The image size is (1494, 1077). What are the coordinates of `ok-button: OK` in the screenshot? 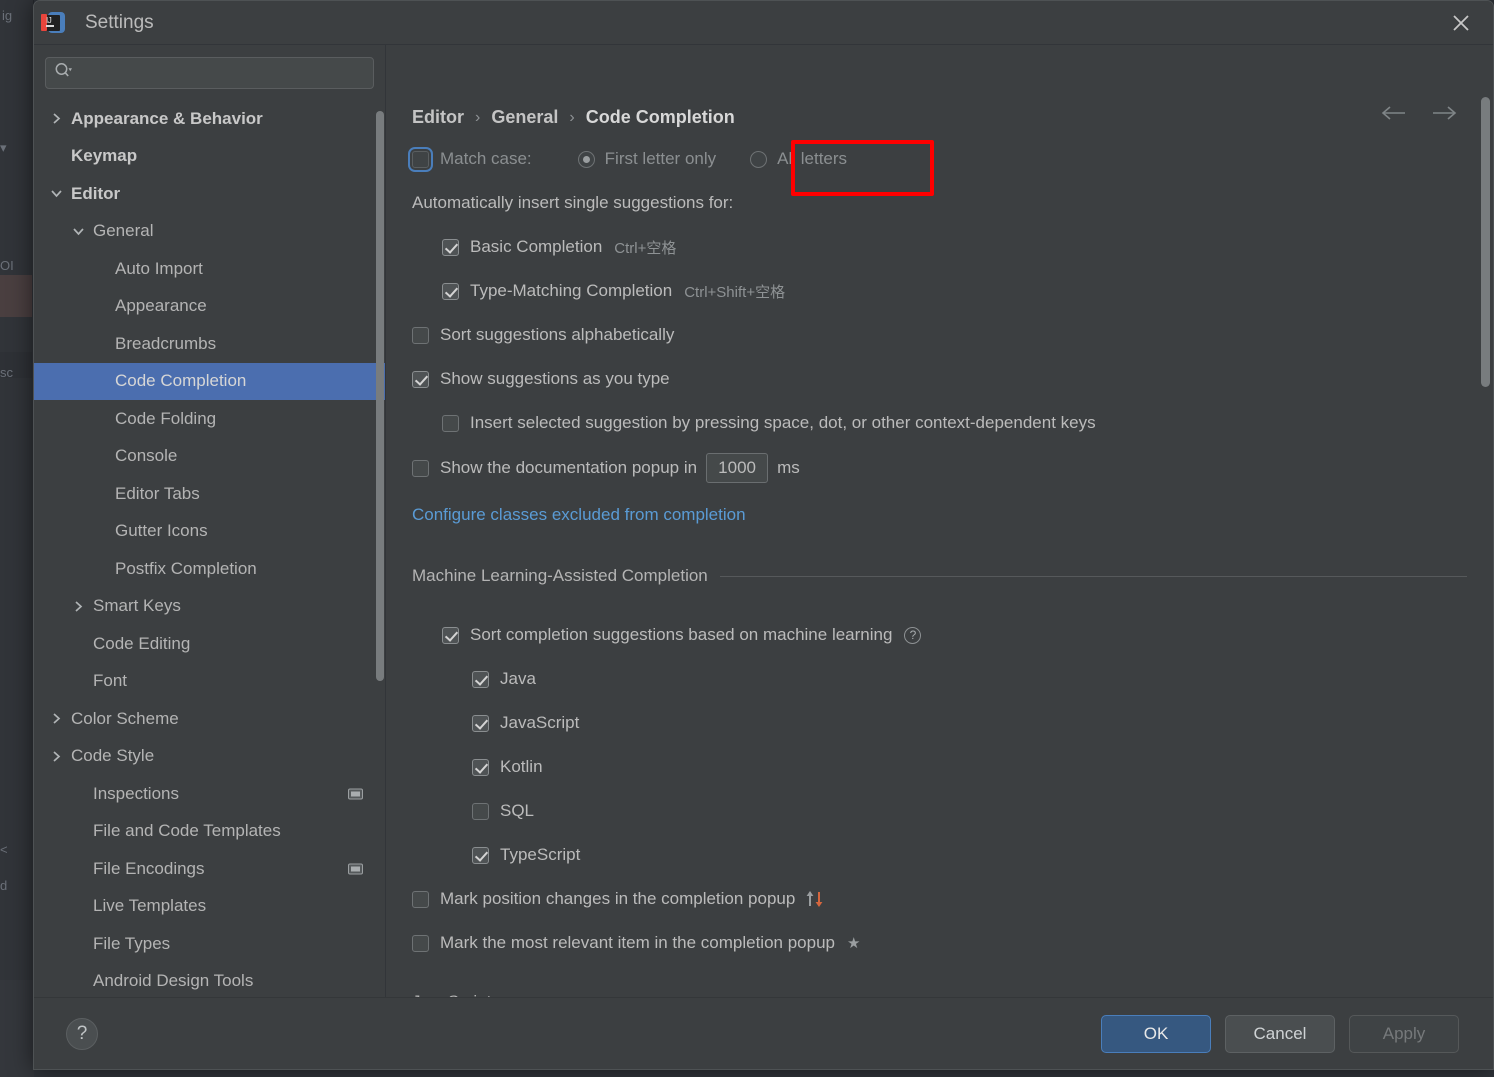 It's located at (1156, 1033).